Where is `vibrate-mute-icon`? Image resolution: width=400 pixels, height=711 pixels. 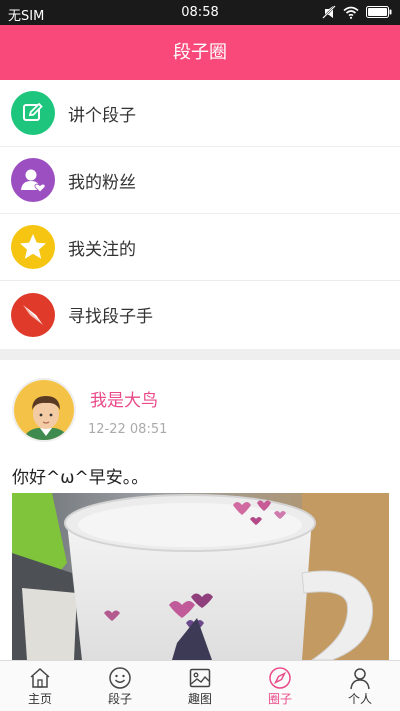
vibrate-mute-icon is located at coordinates (329, 12).